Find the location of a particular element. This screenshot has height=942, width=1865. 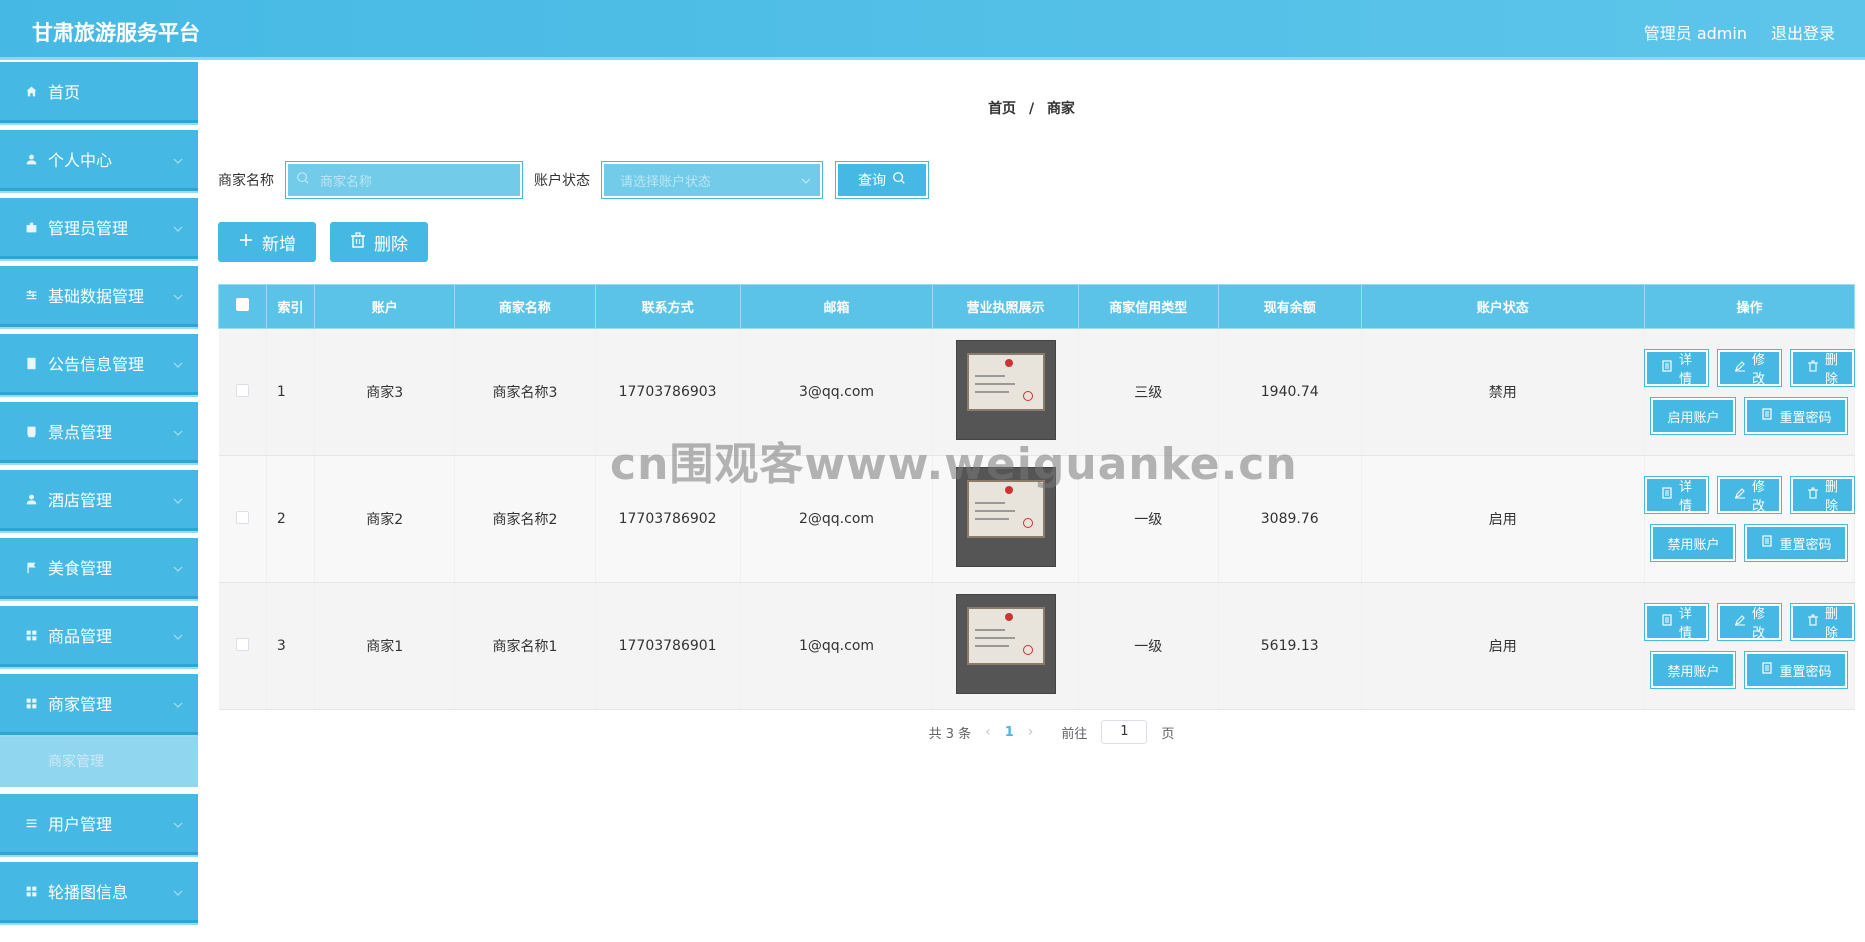

license-cell is located at coordinates (1005, 392).